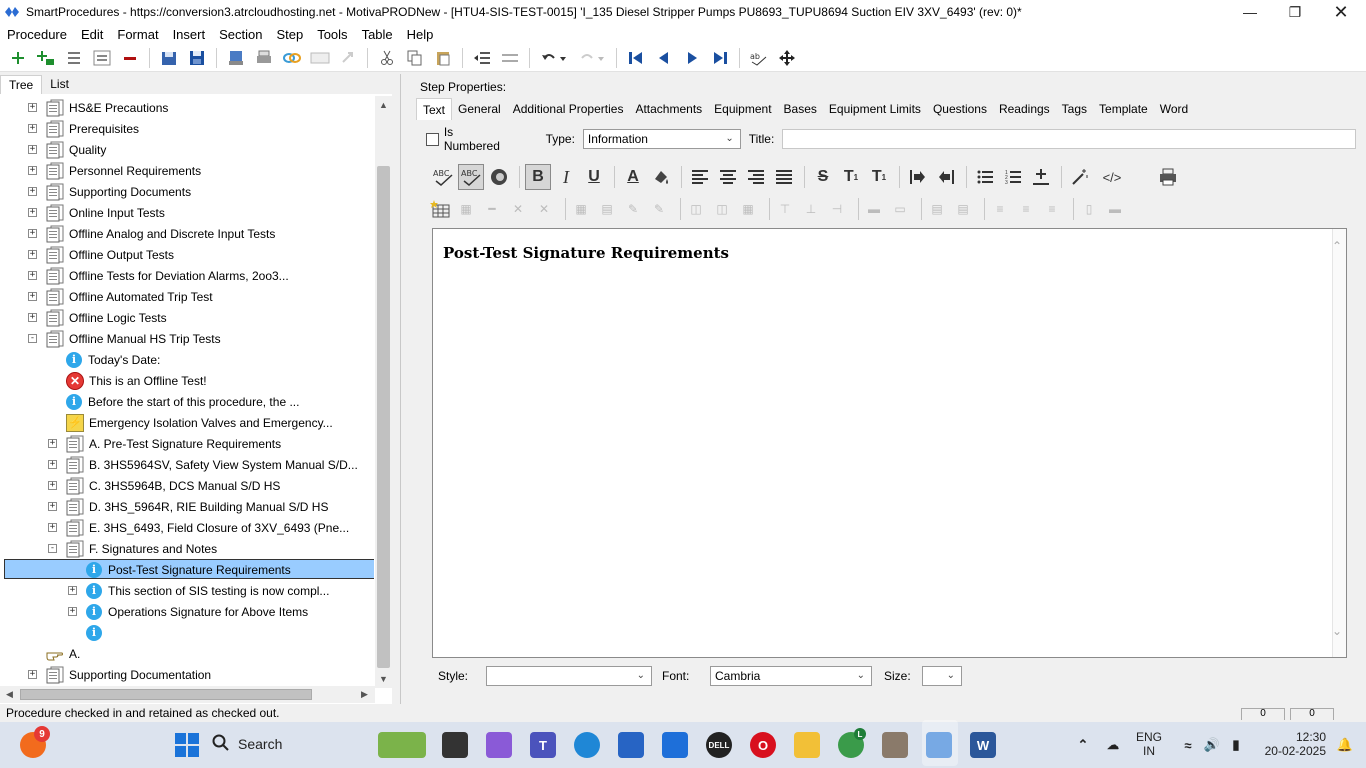  I want to click on language-indicator: ENG IN, so click(1149, 744).